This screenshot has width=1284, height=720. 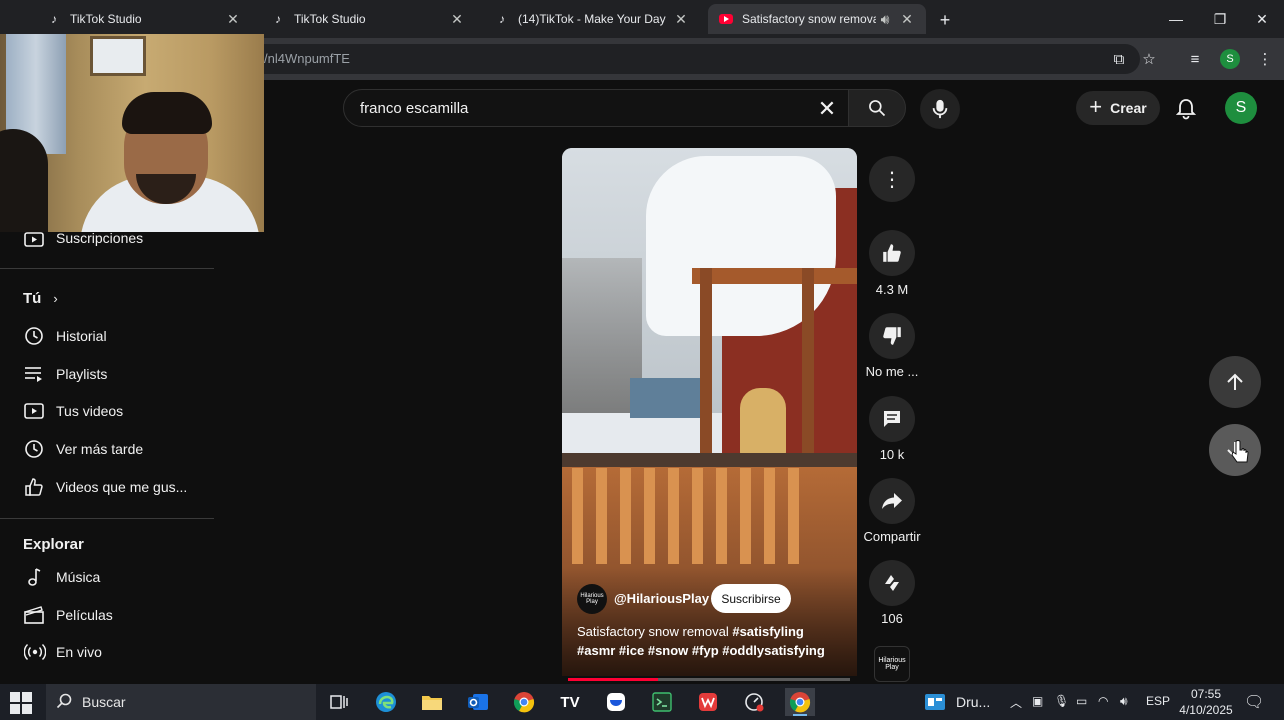 I want to click on create-button: + Crear, so click(x=1118, y=108).